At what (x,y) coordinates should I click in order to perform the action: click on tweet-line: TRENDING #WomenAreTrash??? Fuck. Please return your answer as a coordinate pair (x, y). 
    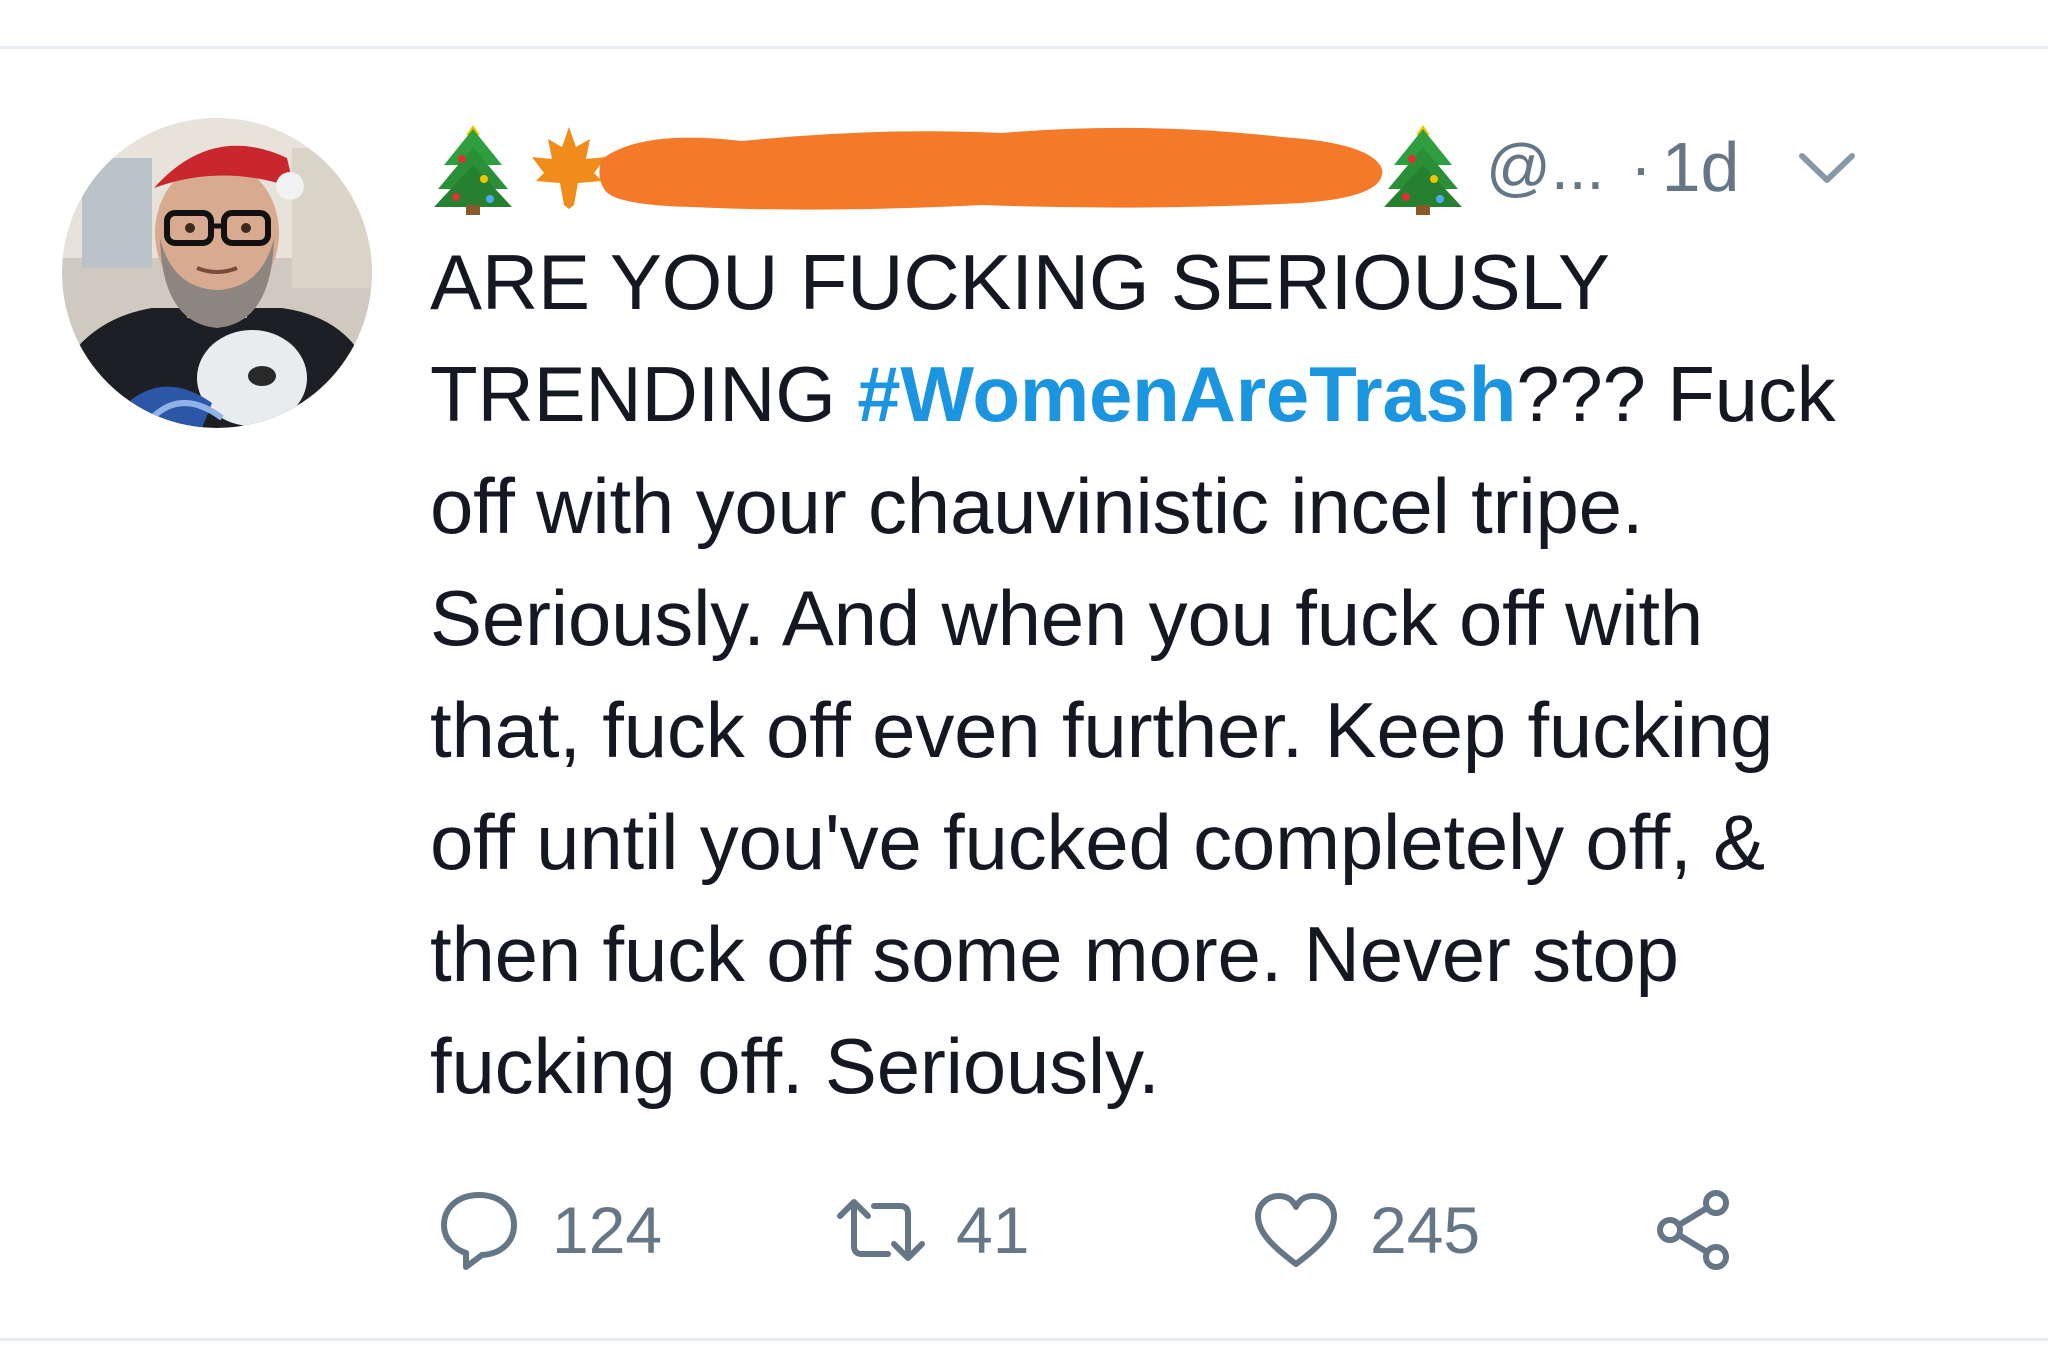
    Looking at the image, I should click on (1133, 394).